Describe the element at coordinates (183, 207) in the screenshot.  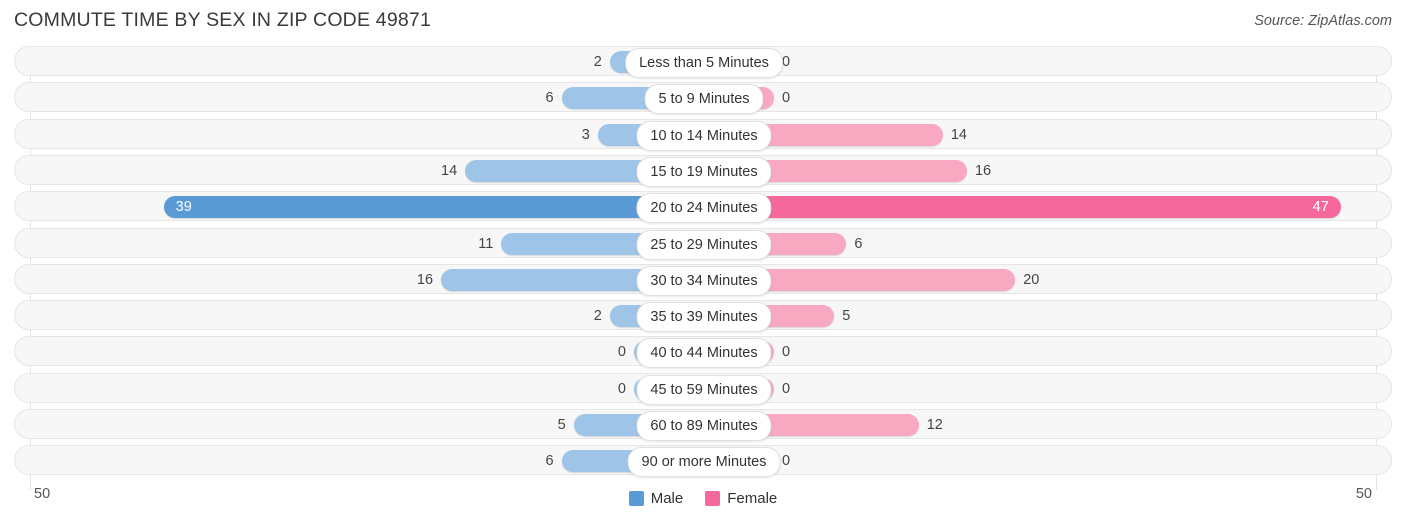
I see `value-label-male: 39` at that location.